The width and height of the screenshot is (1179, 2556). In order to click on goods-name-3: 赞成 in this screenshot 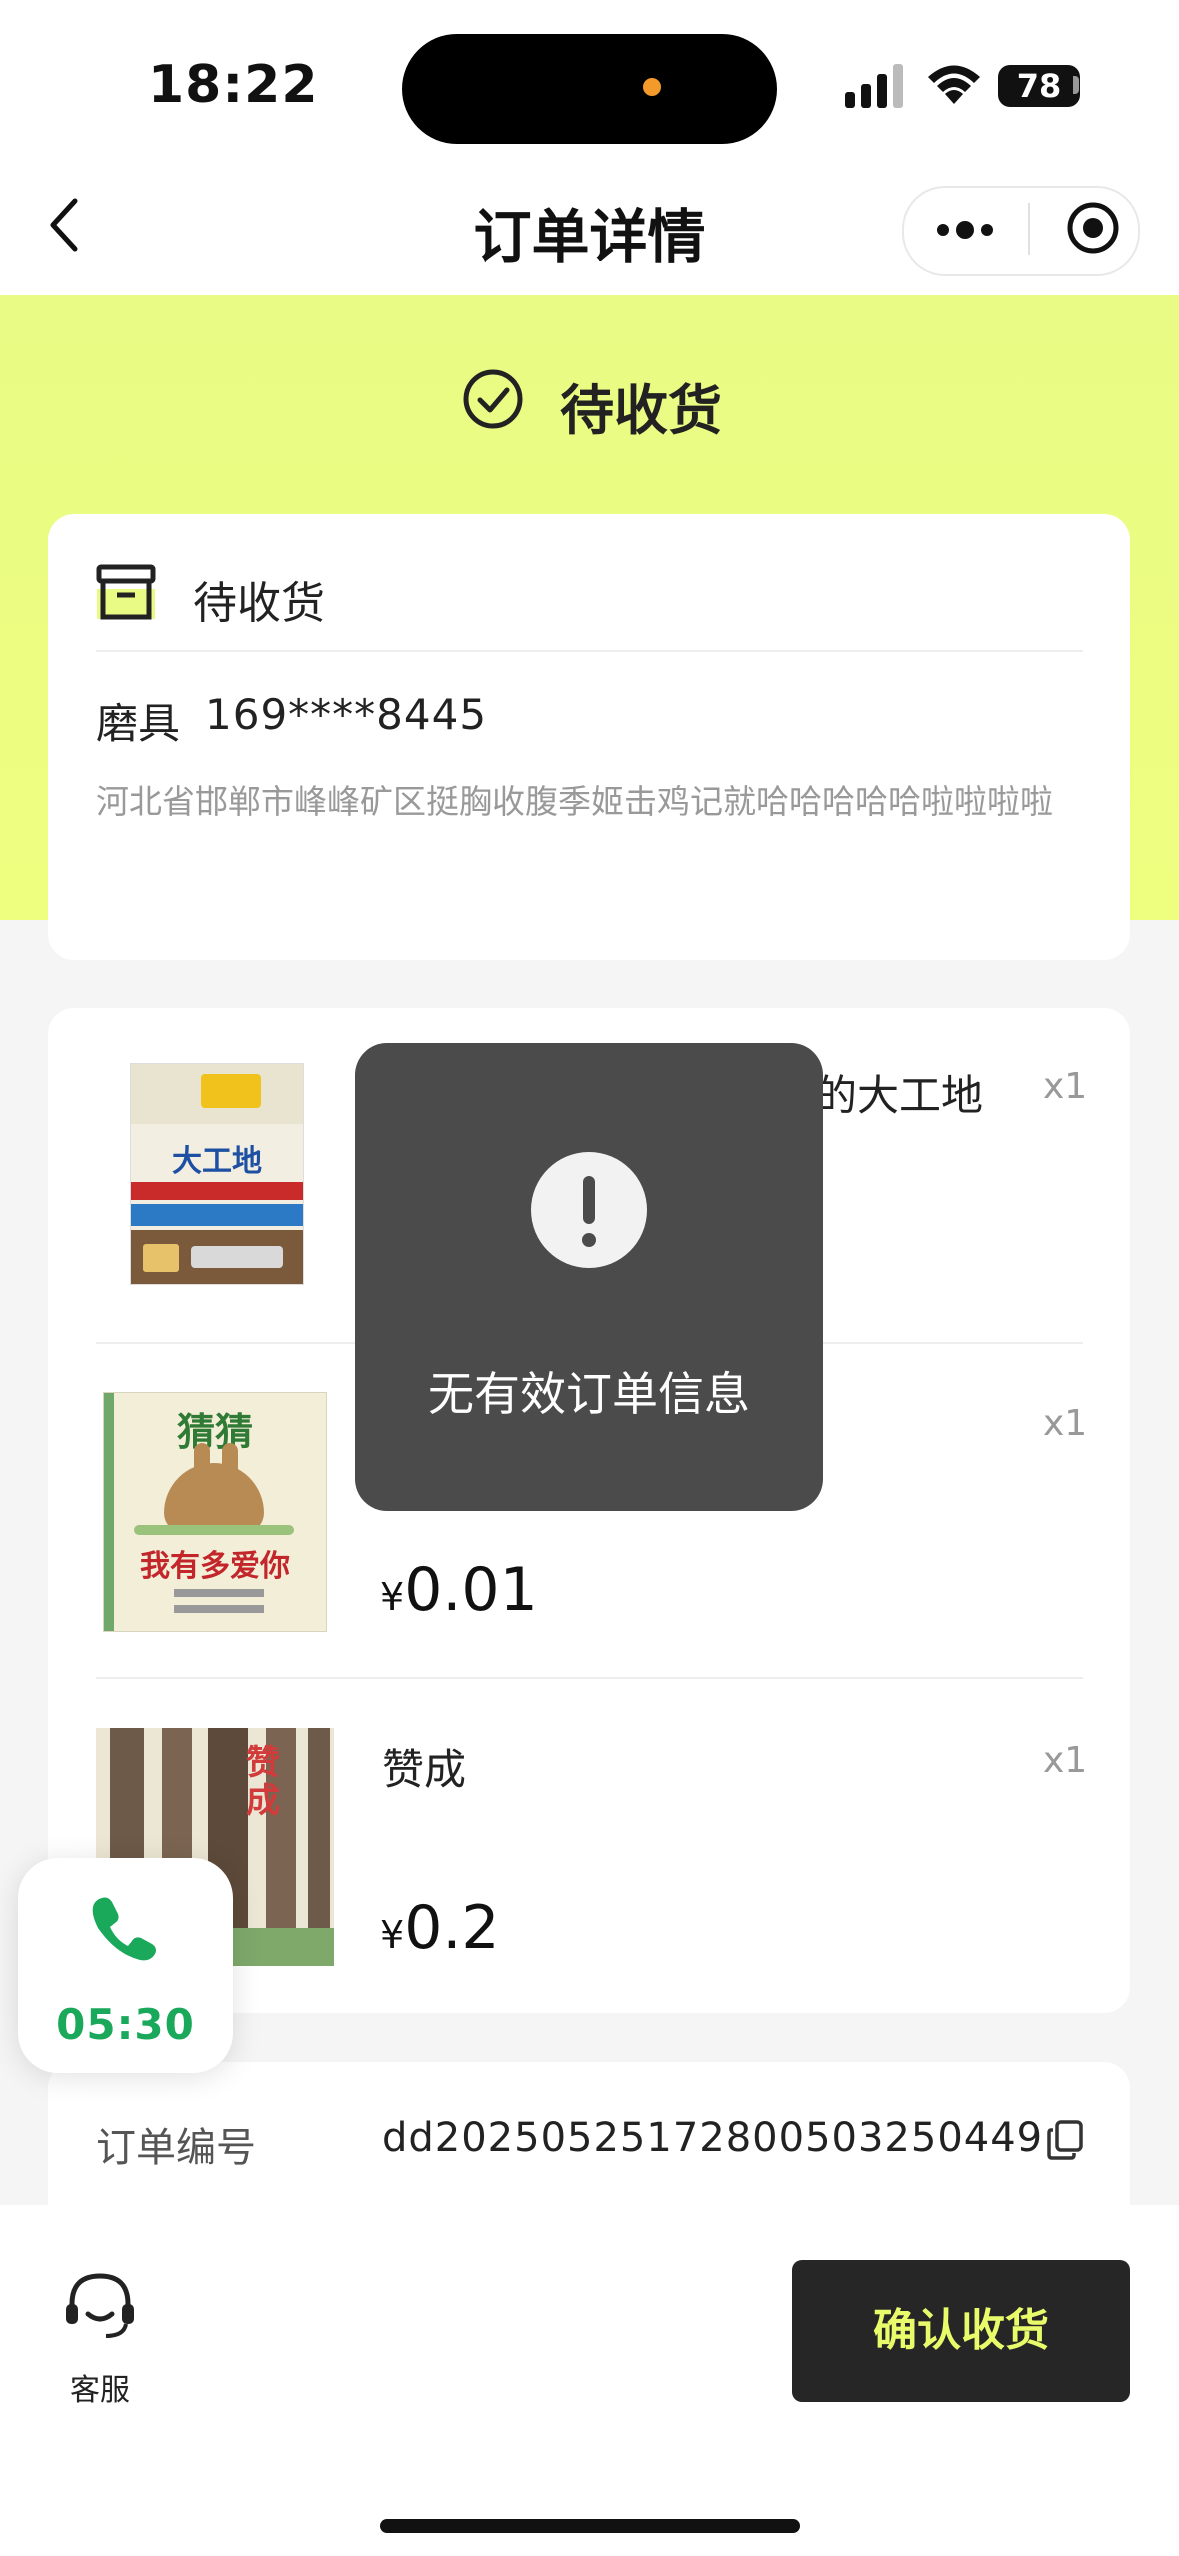, I will do `click(424, 1769)`.